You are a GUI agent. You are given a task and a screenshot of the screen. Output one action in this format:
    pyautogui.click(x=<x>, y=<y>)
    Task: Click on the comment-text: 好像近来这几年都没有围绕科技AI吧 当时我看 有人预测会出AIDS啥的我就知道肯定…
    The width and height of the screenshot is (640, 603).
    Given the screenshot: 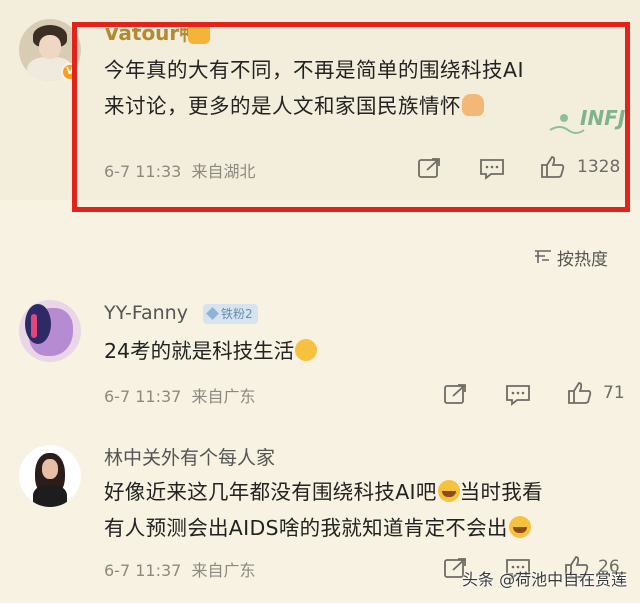 What is the action you would take?
    pyautogui.click(x=323, y=510)
    